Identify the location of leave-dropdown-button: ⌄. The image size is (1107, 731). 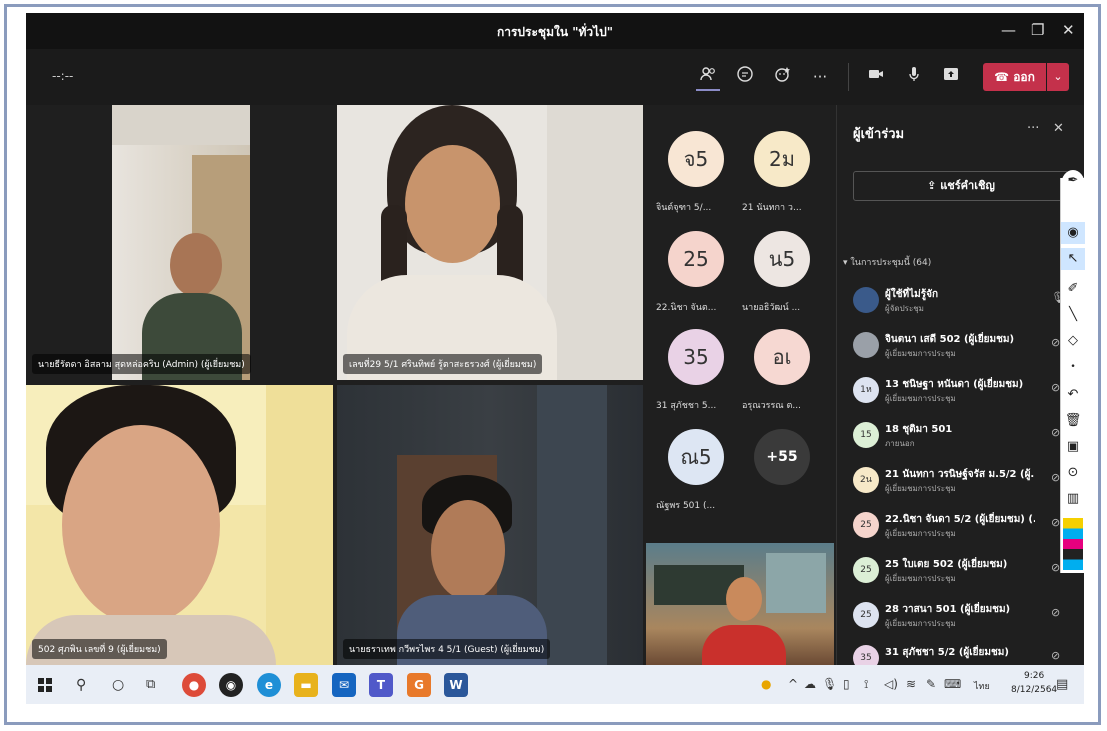
(1058, 77).